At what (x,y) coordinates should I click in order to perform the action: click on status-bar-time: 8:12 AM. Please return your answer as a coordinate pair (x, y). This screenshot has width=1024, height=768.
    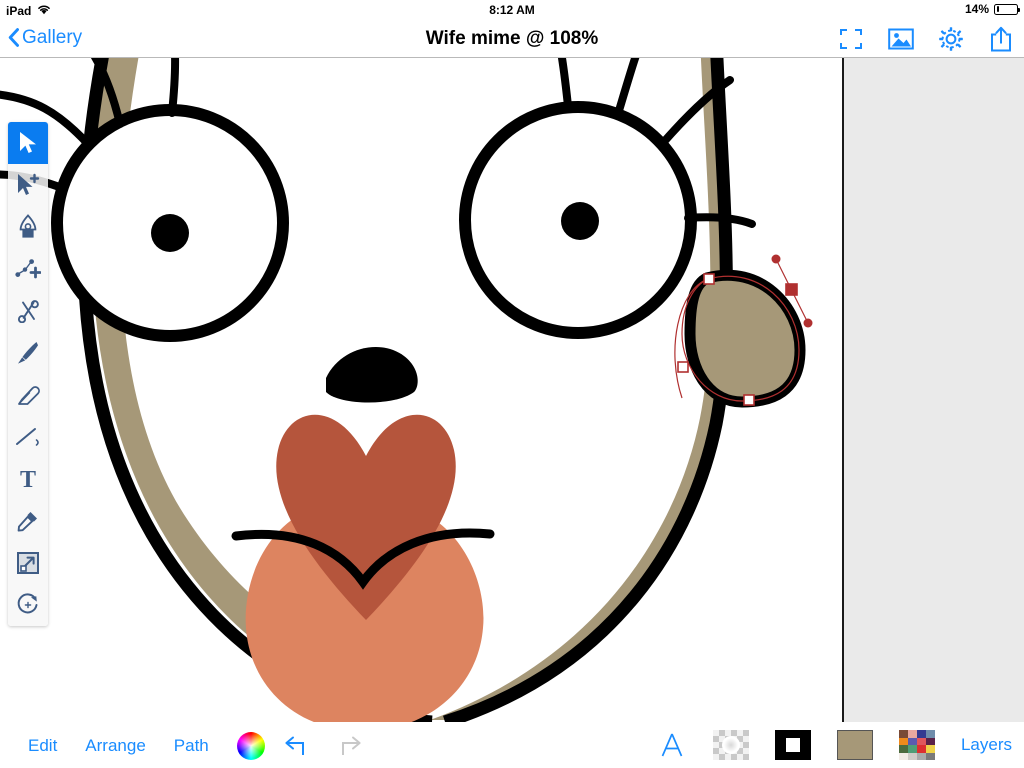
    Looking at the image, I should click on (512, 10).